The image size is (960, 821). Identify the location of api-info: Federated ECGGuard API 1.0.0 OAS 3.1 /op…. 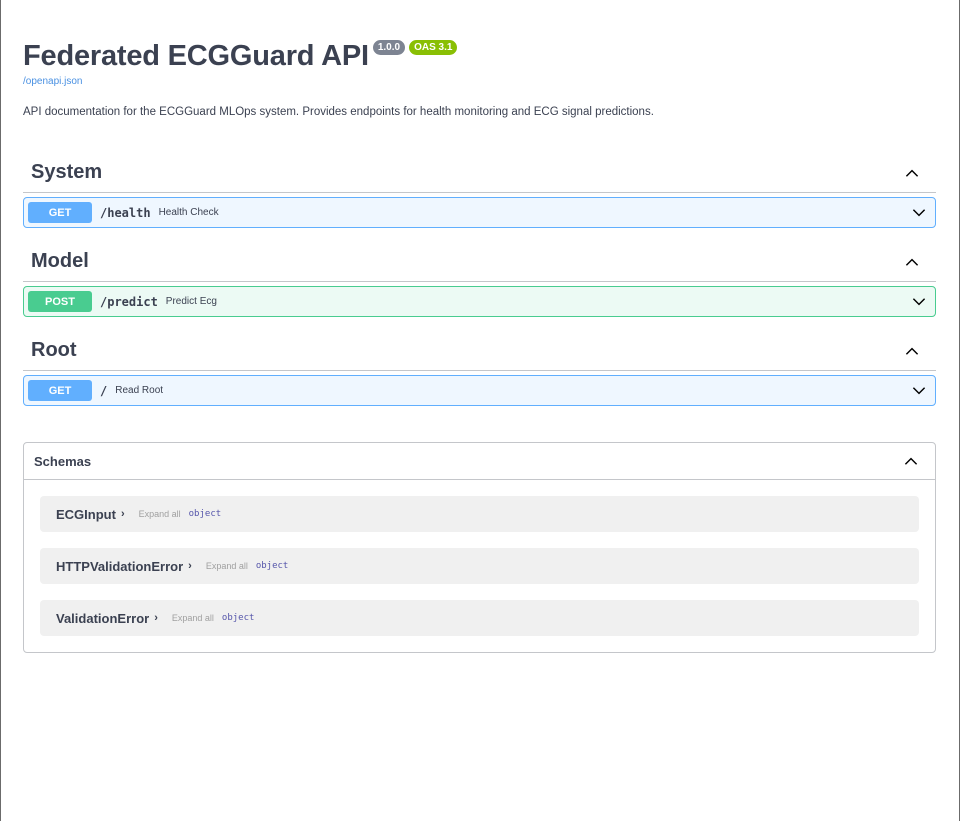
(479, 59).